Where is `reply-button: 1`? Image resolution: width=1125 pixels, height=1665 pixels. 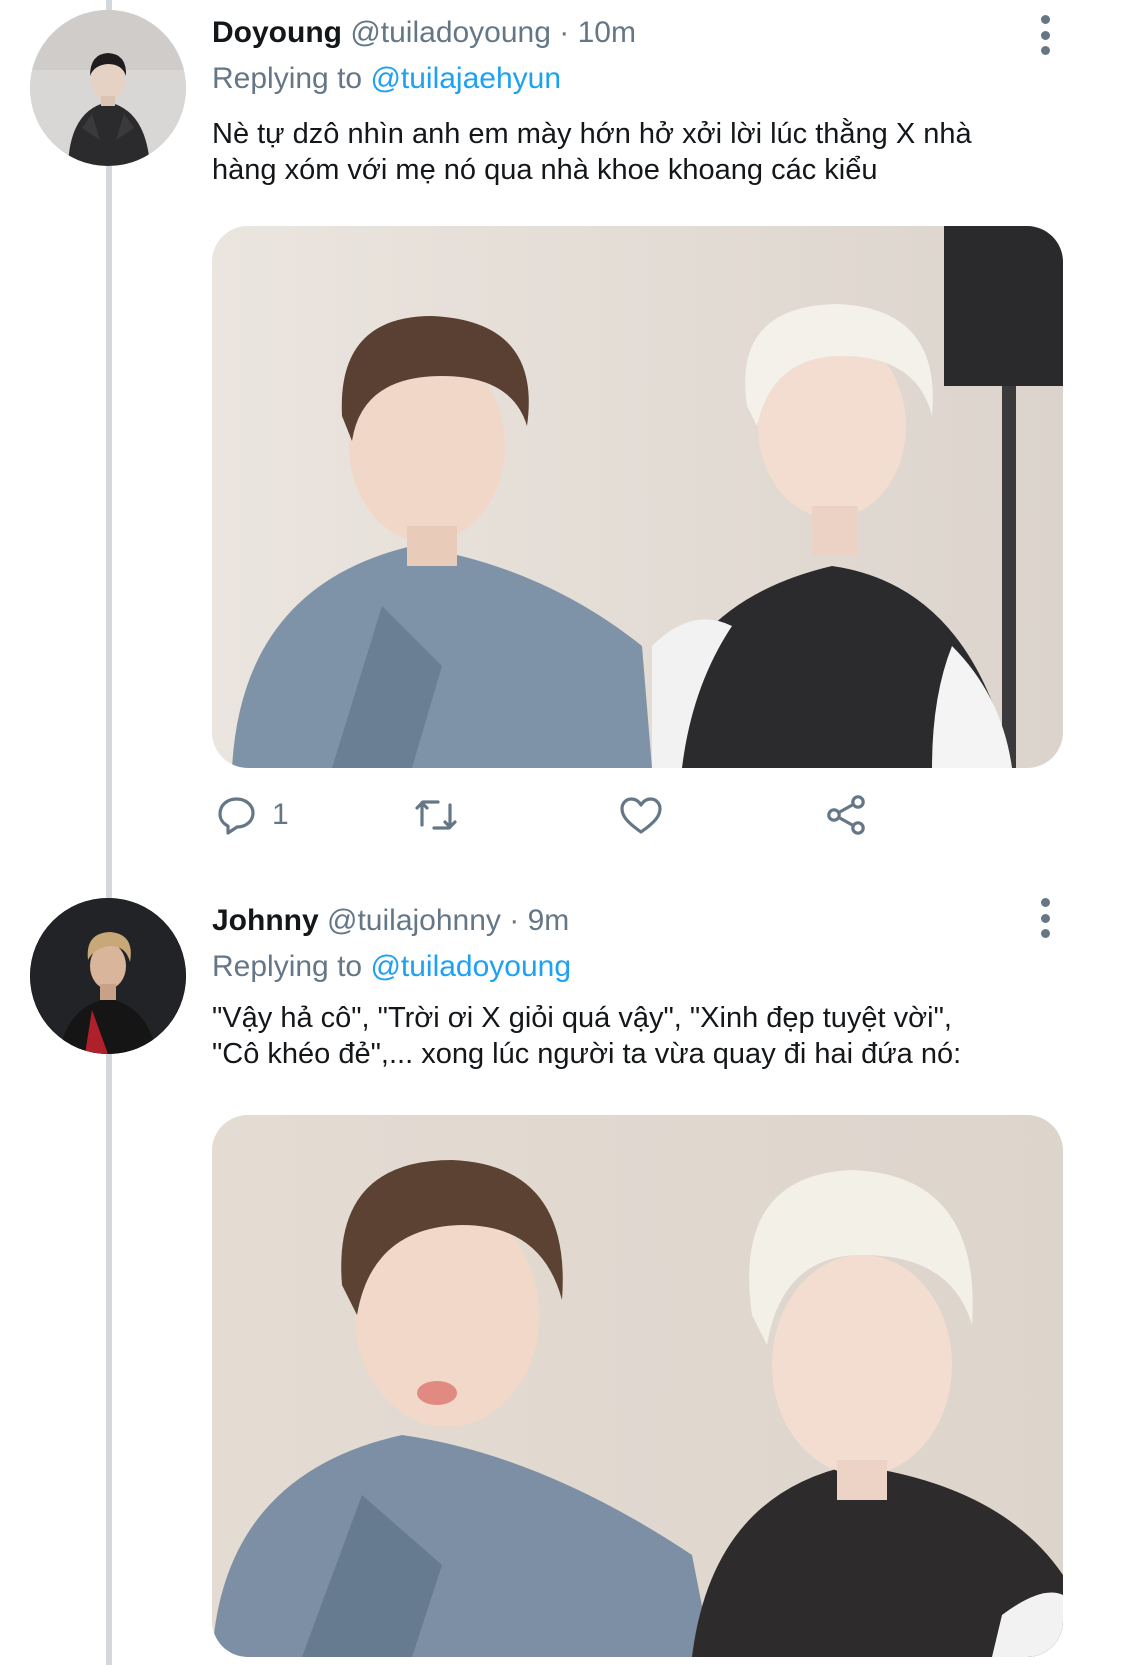 reply-button: 1 is located at coordinates (250, 815).